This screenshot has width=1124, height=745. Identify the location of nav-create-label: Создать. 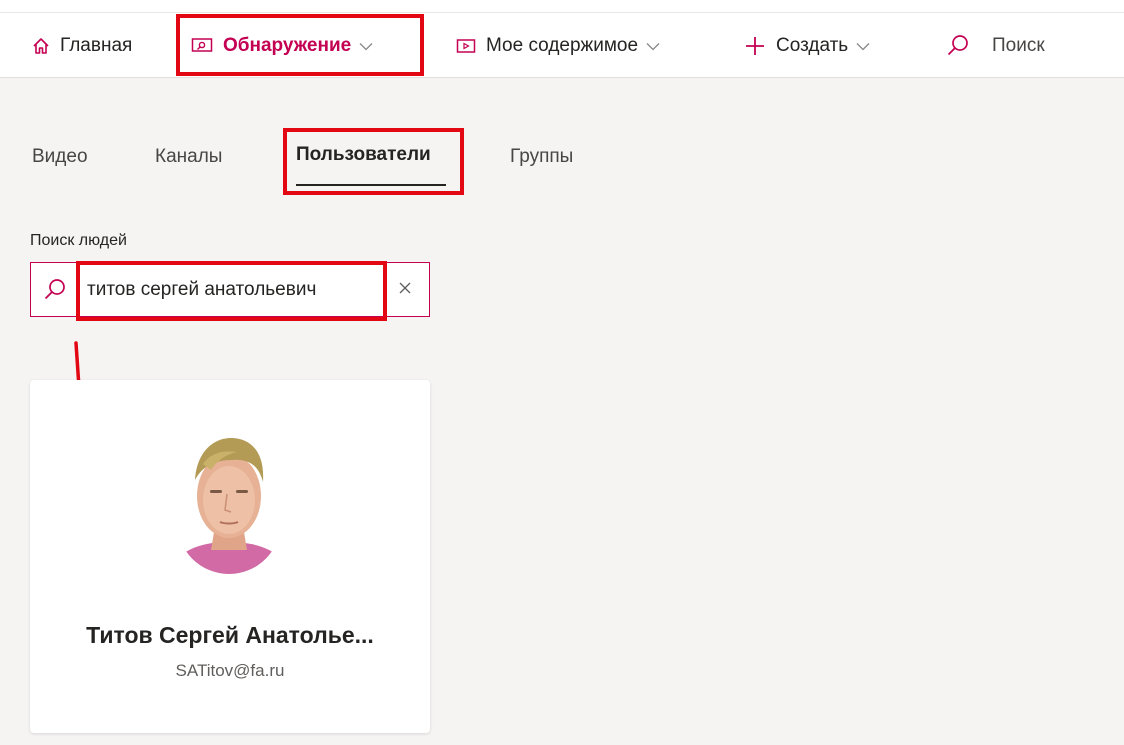
(812, 45).